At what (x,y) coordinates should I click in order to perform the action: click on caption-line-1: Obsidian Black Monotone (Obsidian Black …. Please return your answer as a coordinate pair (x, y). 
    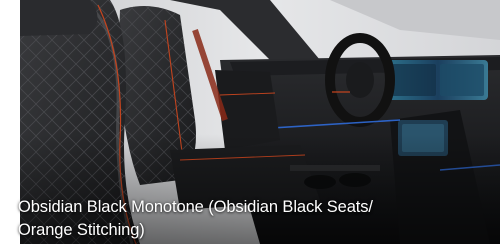
    Looking at the image, I should click on (195, 207).